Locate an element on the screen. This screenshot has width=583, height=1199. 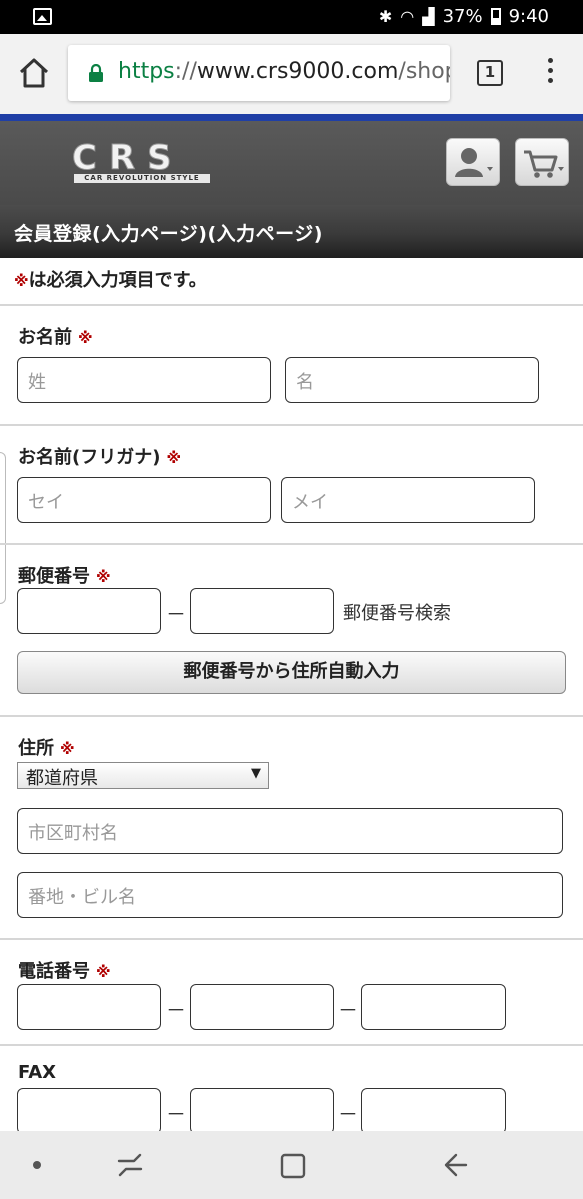
url-scheme: https is located at coordinates (146, 71).